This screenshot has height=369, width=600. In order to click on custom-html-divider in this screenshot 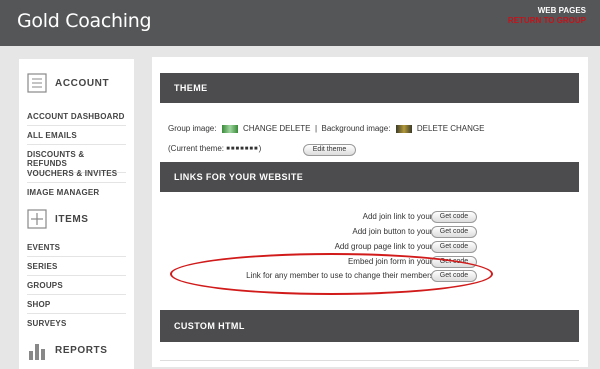, I will do `click(369, 360)`.